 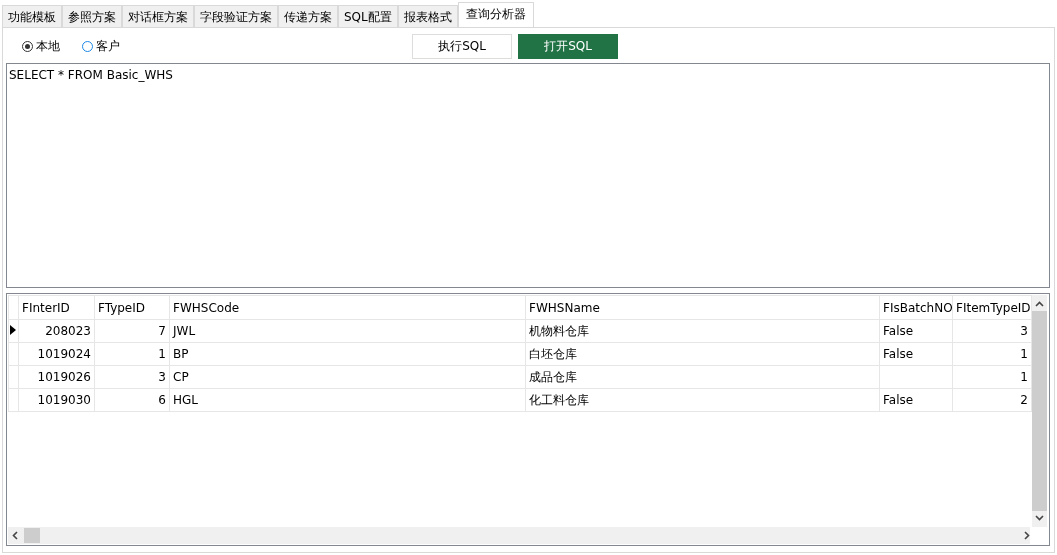 What do you see at coordinates (702, 400) in the screenshot?
I see `table-cell: 化工料仓库` at bounding box center [702, 400].